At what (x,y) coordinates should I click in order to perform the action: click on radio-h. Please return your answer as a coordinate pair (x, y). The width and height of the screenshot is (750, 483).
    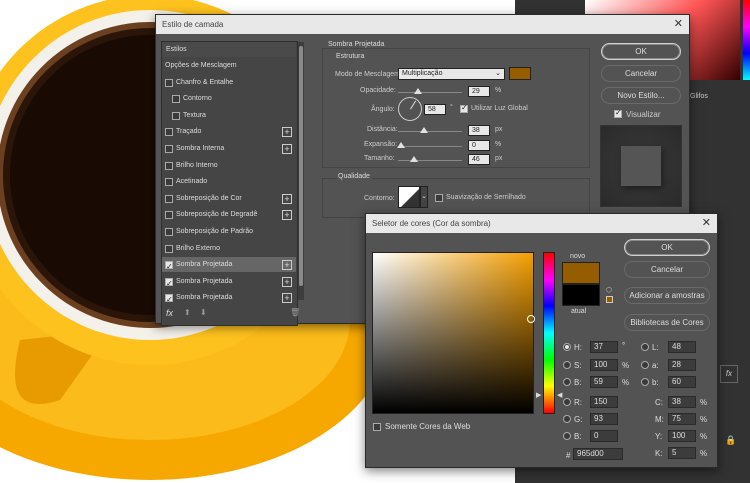
    Looking at the image, I should click on (567, 347).